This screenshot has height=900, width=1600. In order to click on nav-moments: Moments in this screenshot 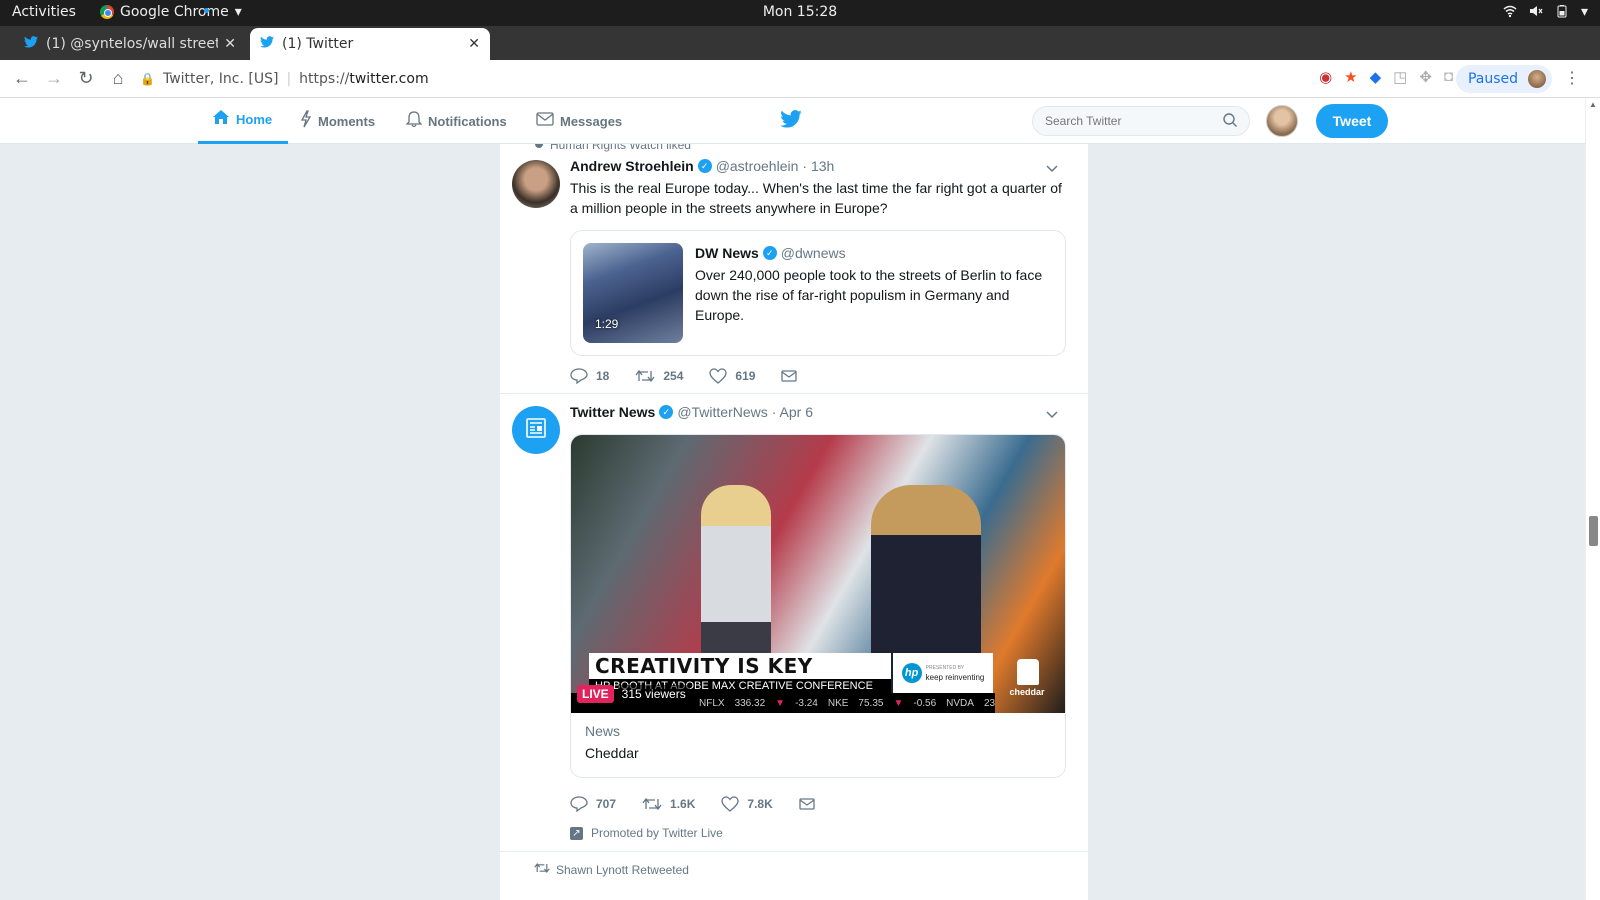, I will do `click(337, 121)`.